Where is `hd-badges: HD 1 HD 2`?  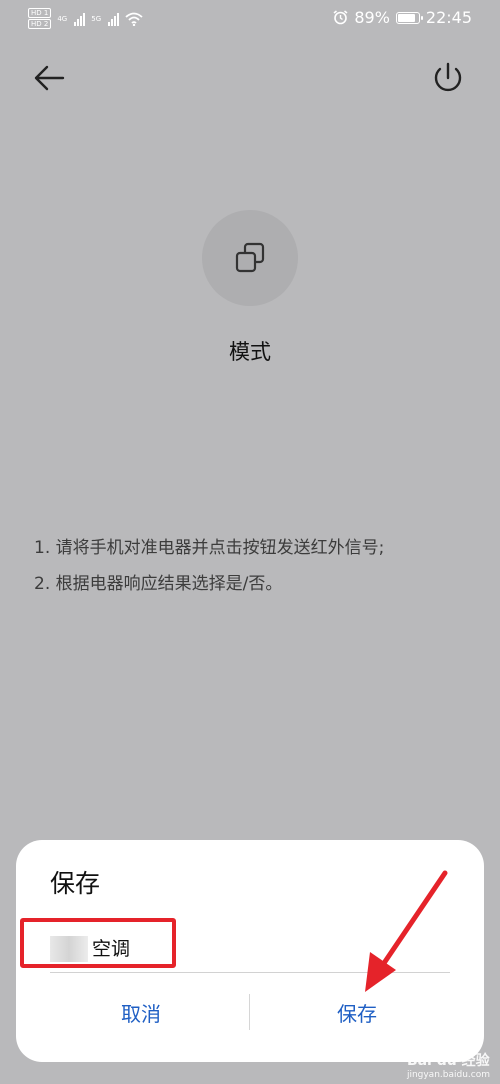 hd-badges: HD 1 HD 2 is located at coordinates (40, 18).